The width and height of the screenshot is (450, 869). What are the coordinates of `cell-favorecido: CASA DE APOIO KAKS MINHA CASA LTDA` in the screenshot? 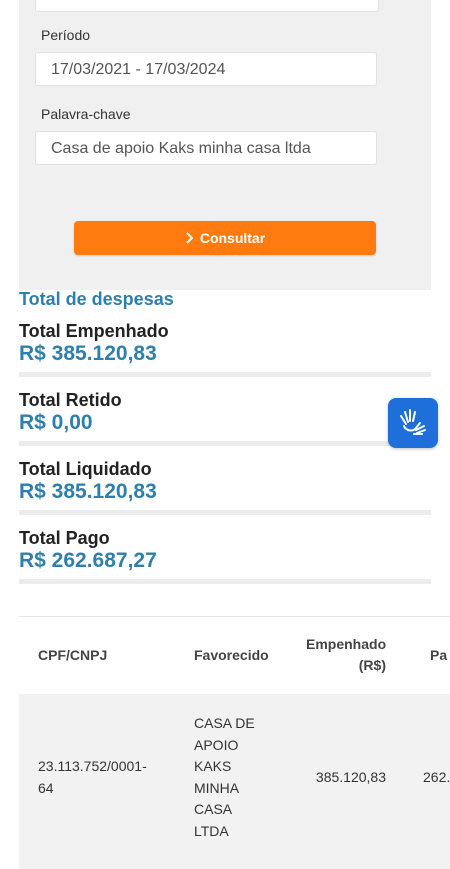 It's located at (224, 777).